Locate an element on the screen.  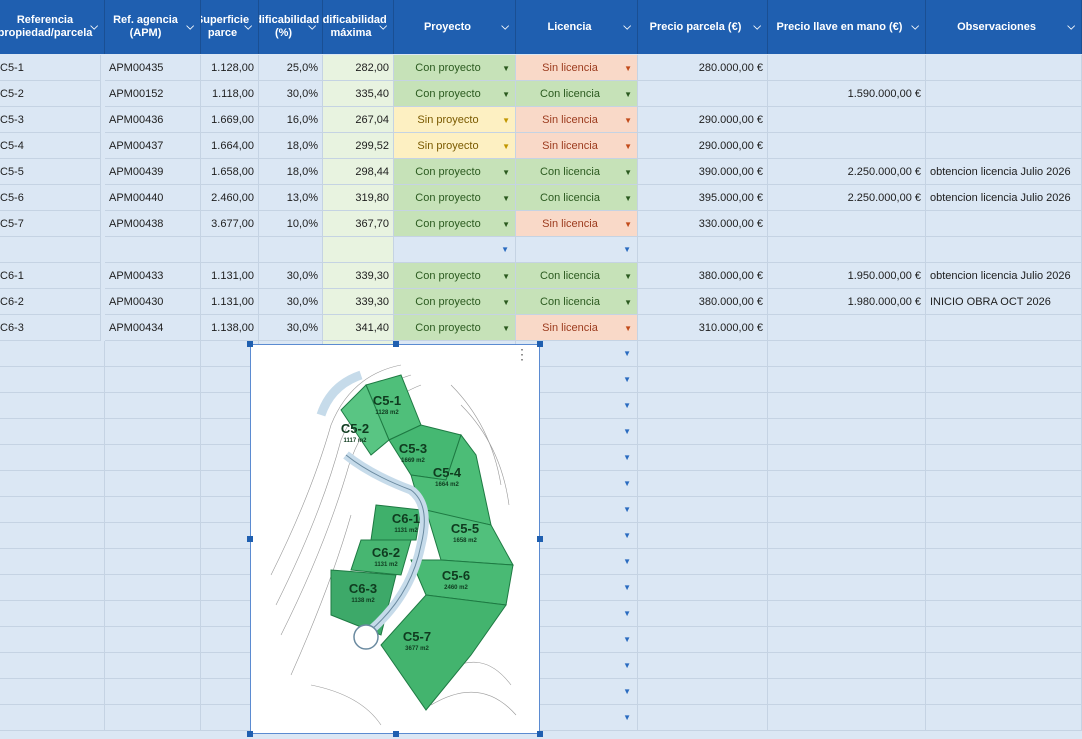
cell-precio is located at coordinates (703, 94).